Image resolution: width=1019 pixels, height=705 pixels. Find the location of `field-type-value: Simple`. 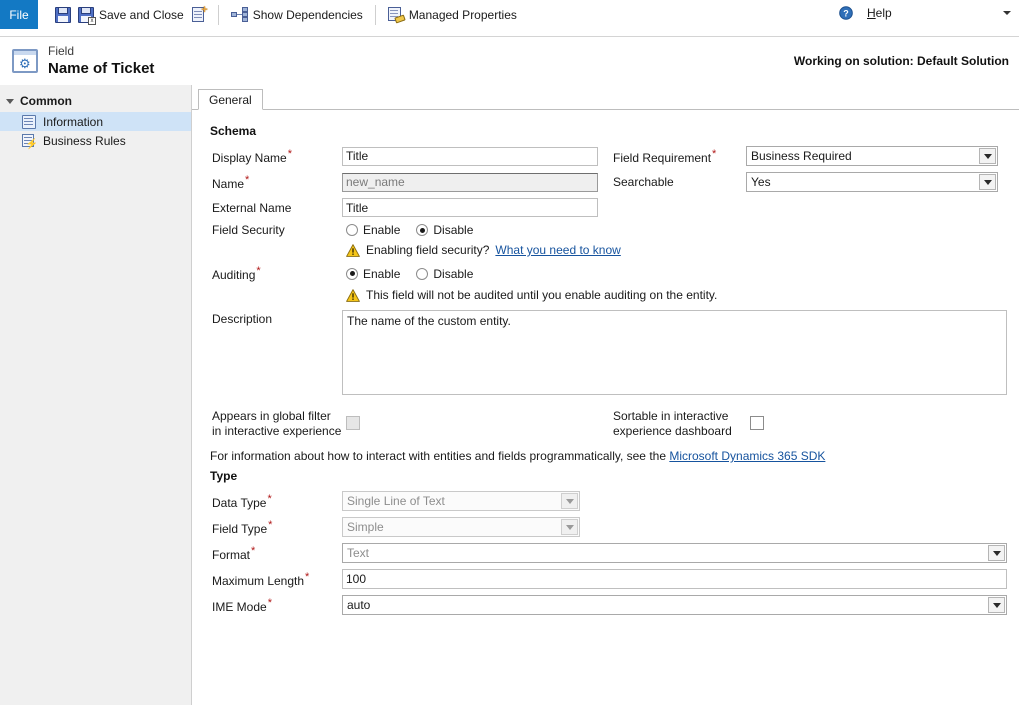

field-type-value: Simple is located at coordinates (365, 527).